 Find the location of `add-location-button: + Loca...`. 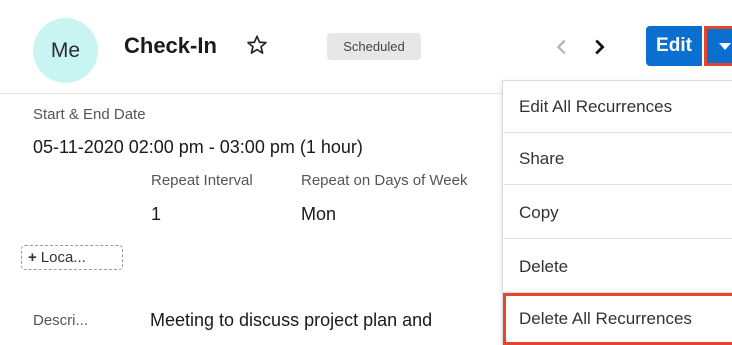

add-location-button: + Loca... is located at coordinates (72, 257).